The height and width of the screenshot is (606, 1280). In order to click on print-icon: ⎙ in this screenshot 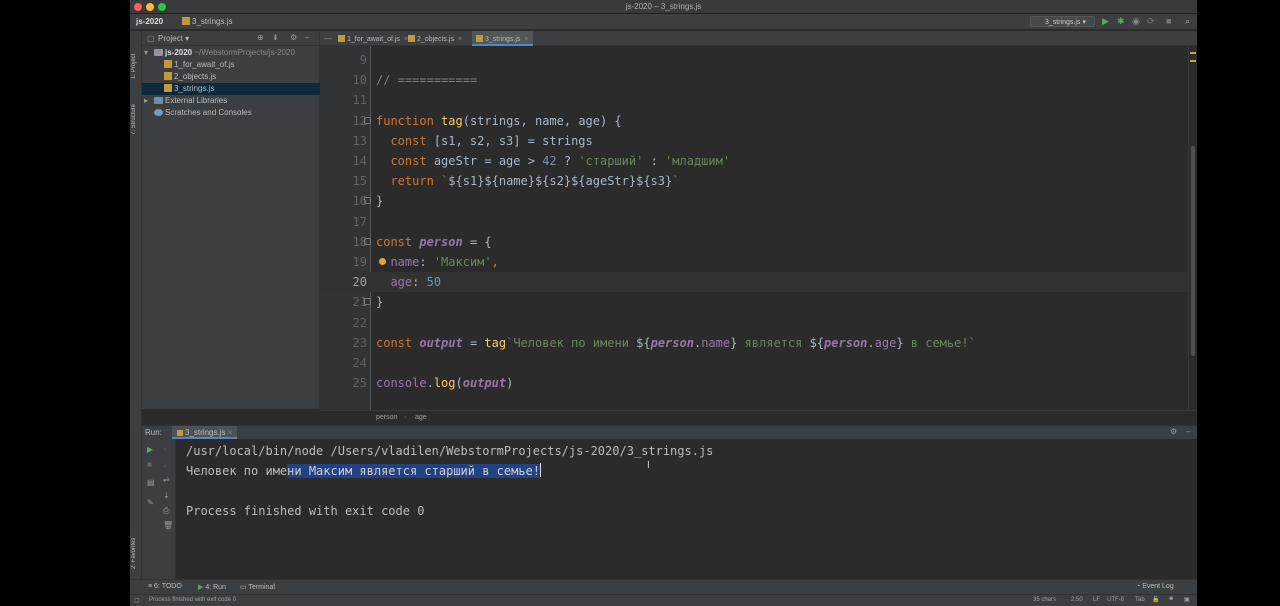, I will do `click(166, 511)`.